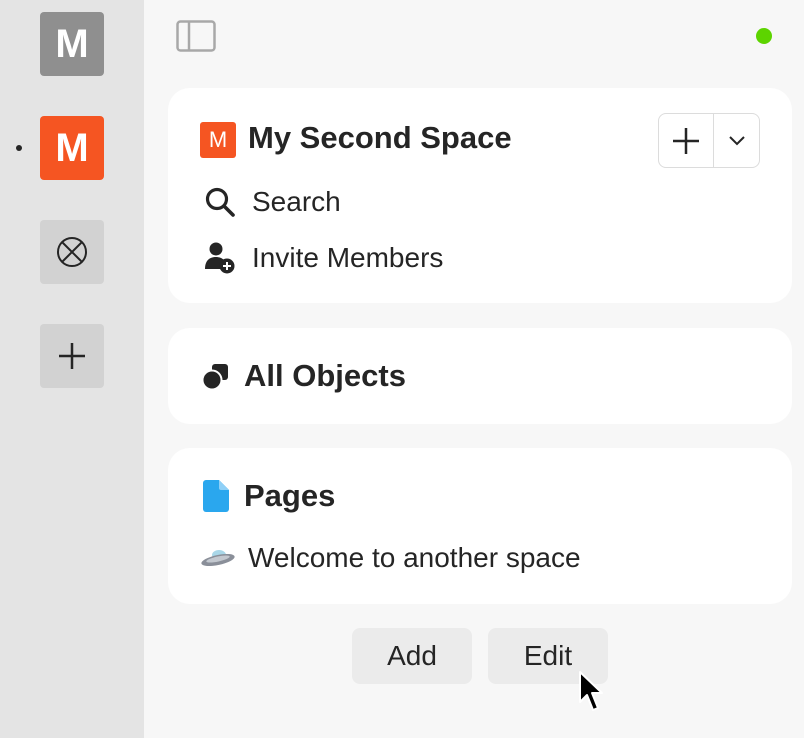 Image resolution: width=804 pixels, height=738 pixels. Describe the element at coordinates (290, 495) in the screenshot. I see `pages-title: Pages` at that location.